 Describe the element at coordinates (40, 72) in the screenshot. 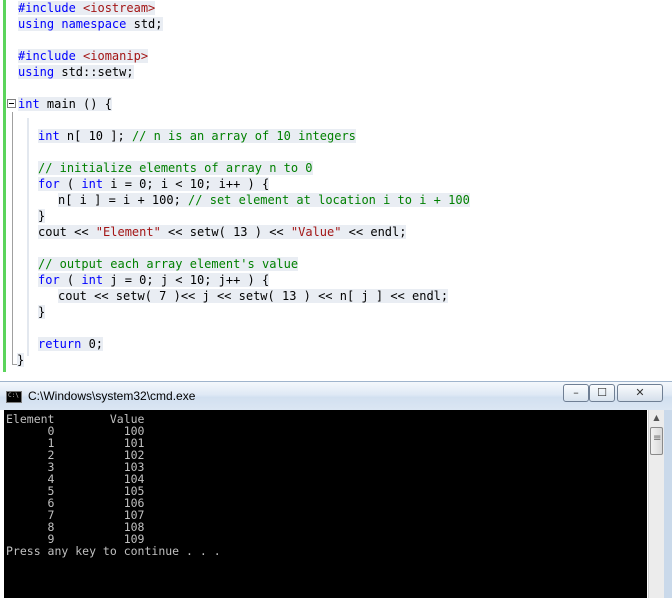

I see `code-token: using` at that location.